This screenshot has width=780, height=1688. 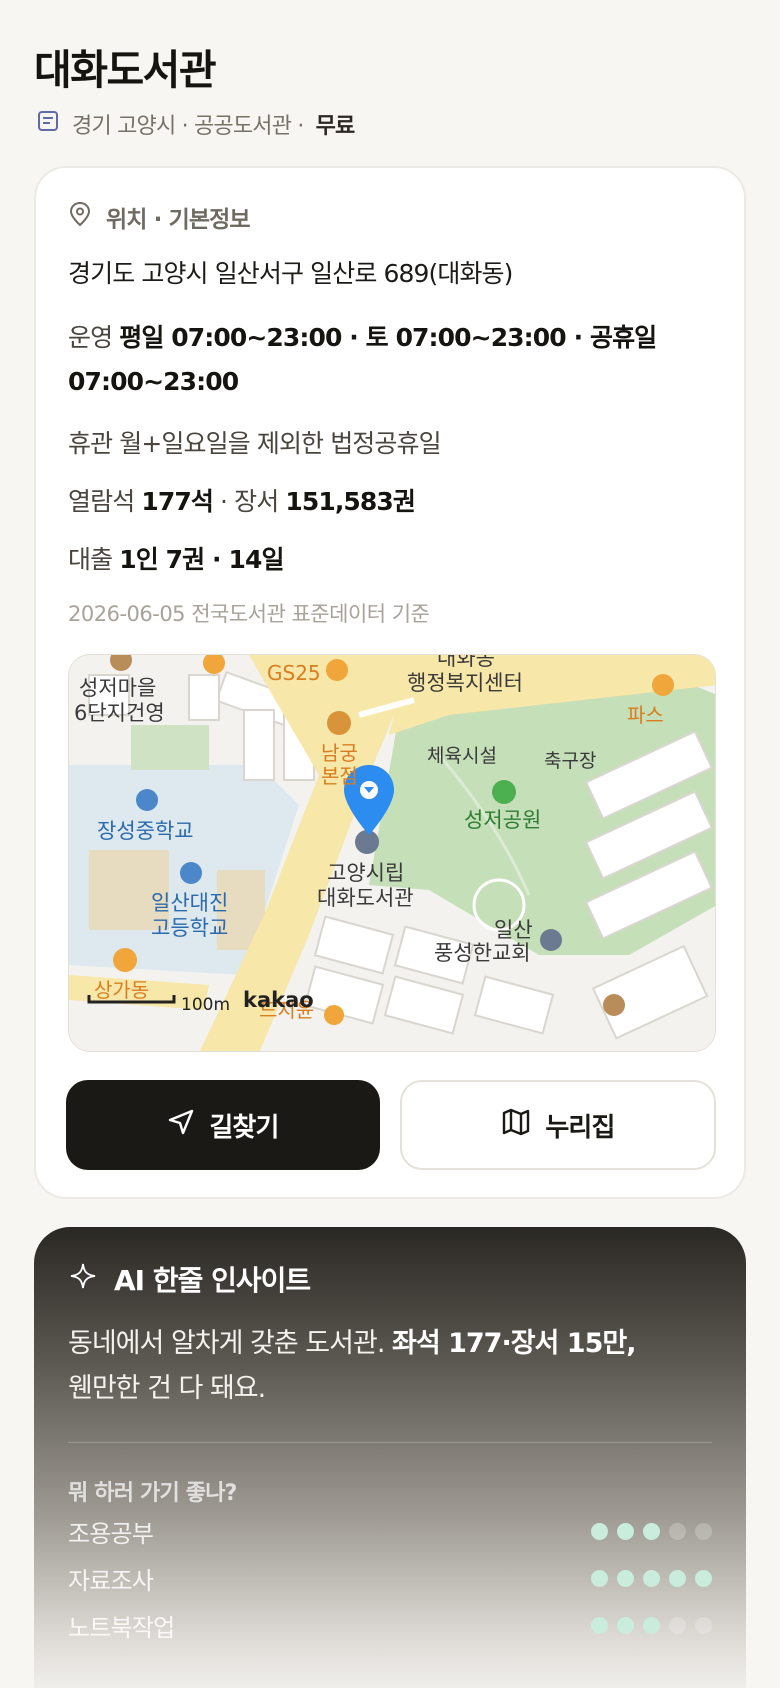 What do you see at coordinates (181, 1125) in the screenshot?
I see `navigation-arrow-icon` at bounding box center [181, 1125].